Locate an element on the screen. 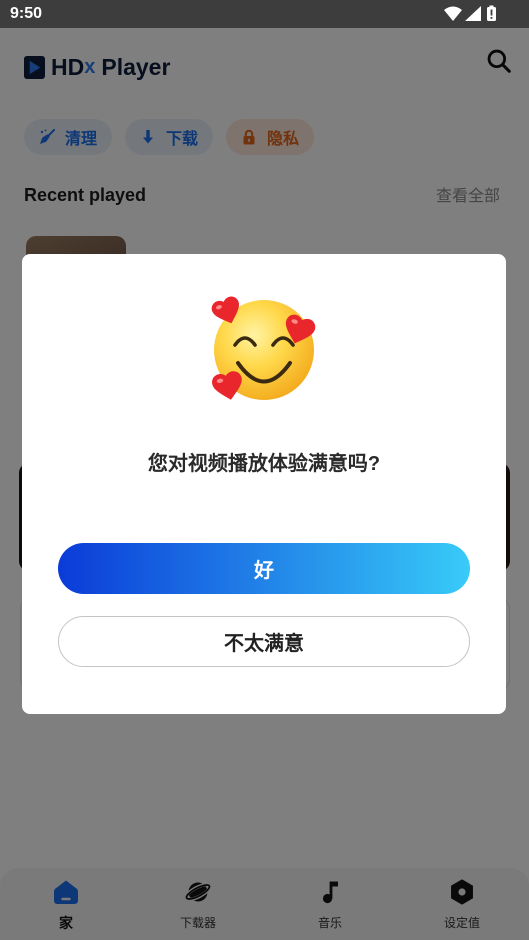 This screenshot has width=529, height=940. not-satisfied-button: 不太满意 is located at coordinates (264, 641).